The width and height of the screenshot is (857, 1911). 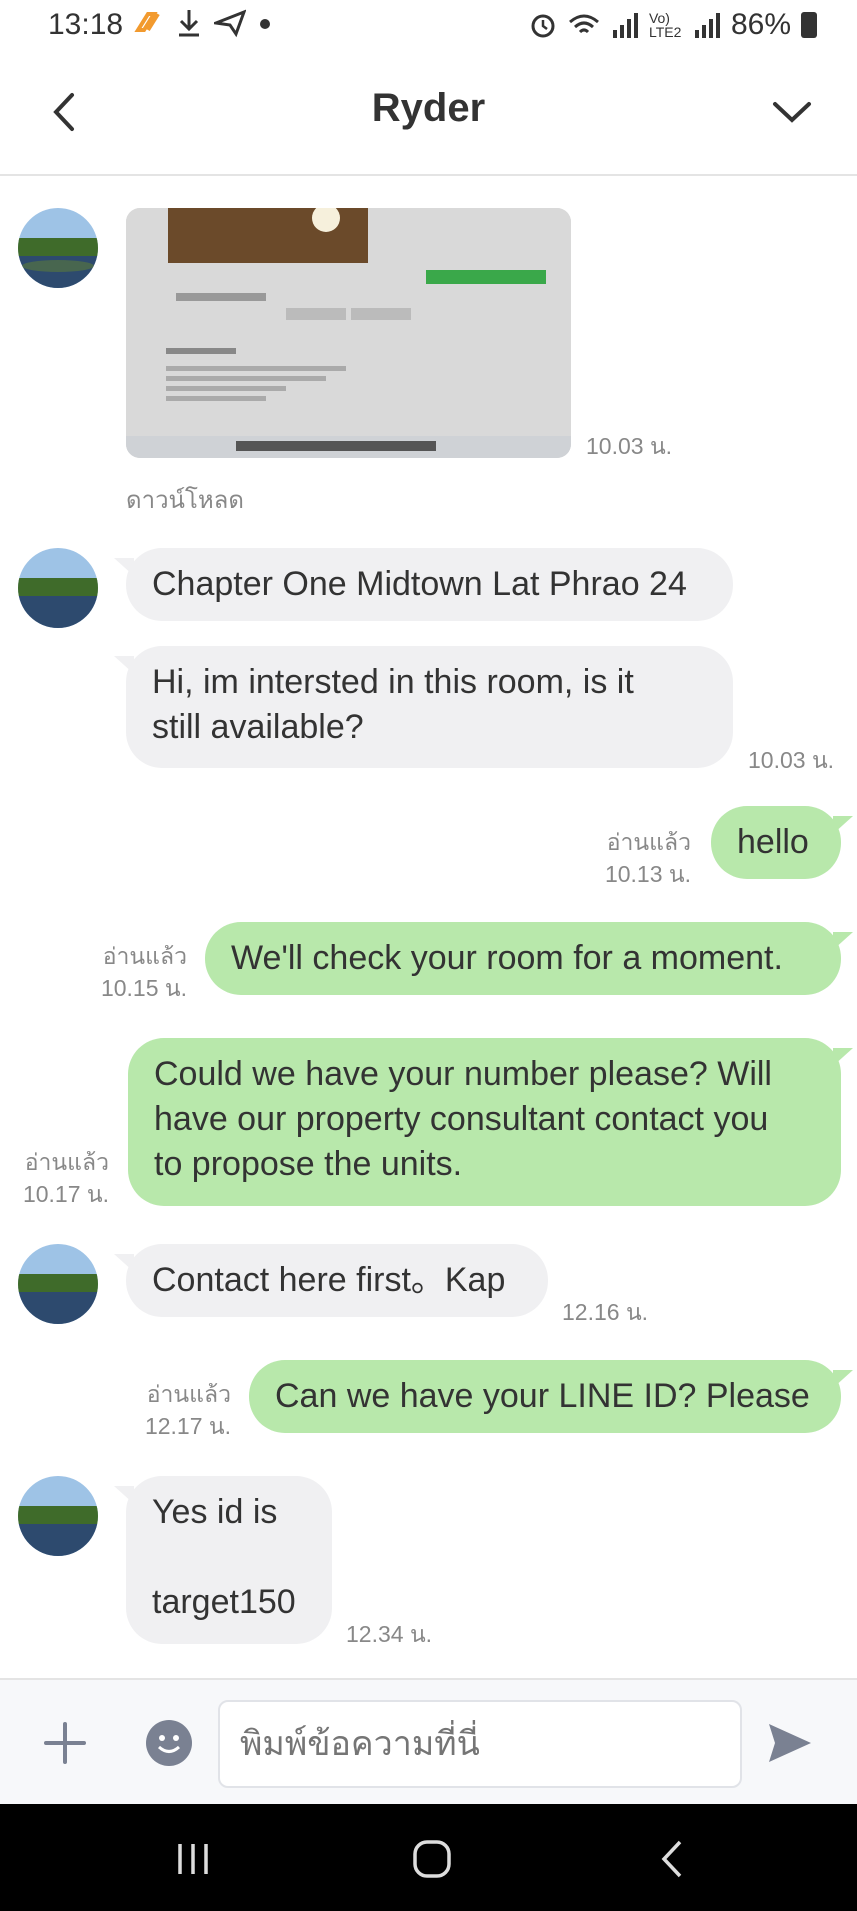 I want to click on message-text-line: still available?, so click(x=258, y=727).